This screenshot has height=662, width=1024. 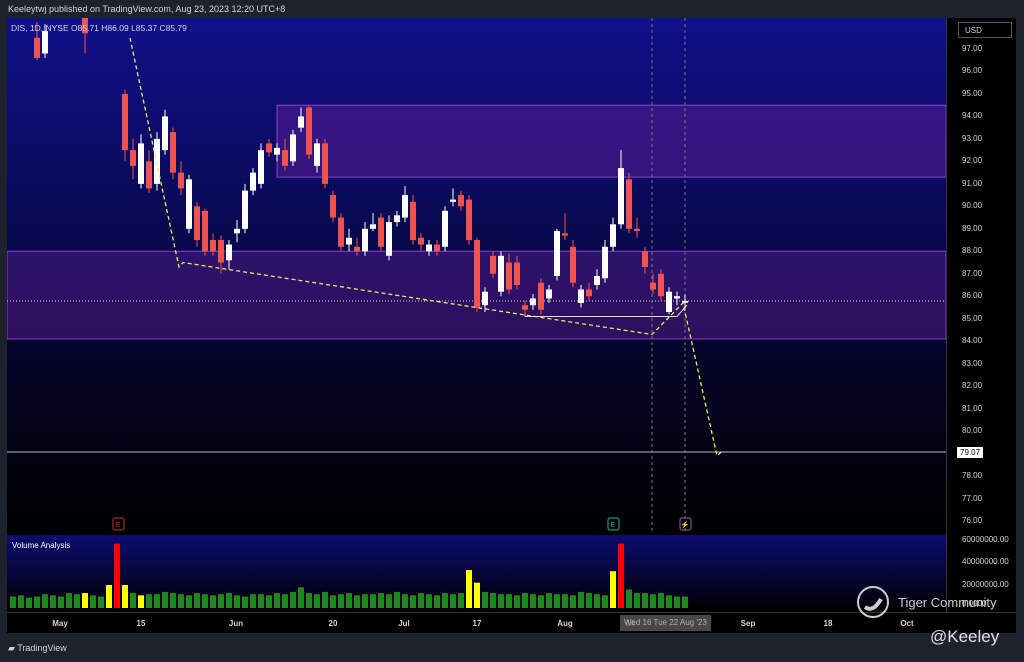 I want to click on price-tick-label: 90.00, so click(x=972, y=206).